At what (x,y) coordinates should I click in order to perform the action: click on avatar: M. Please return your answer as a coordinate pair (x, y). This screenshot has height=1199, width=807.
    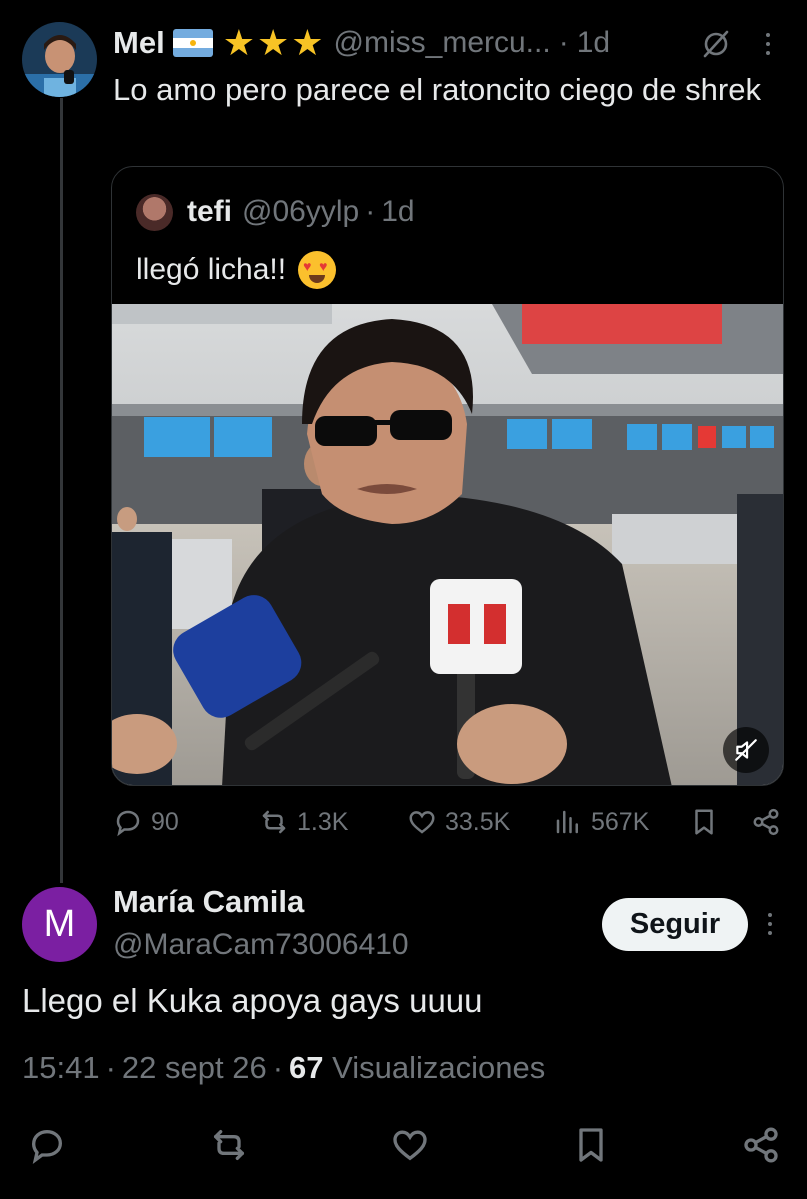
    Looking at the image, I should click on (59, 924).